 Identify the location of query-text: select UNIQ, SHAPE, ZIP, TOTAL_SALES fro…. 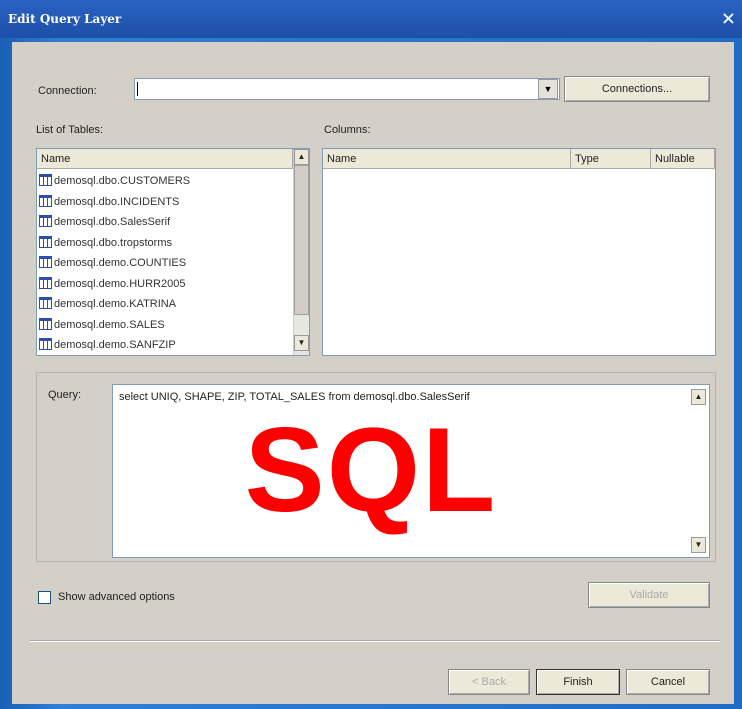
(294, 397).